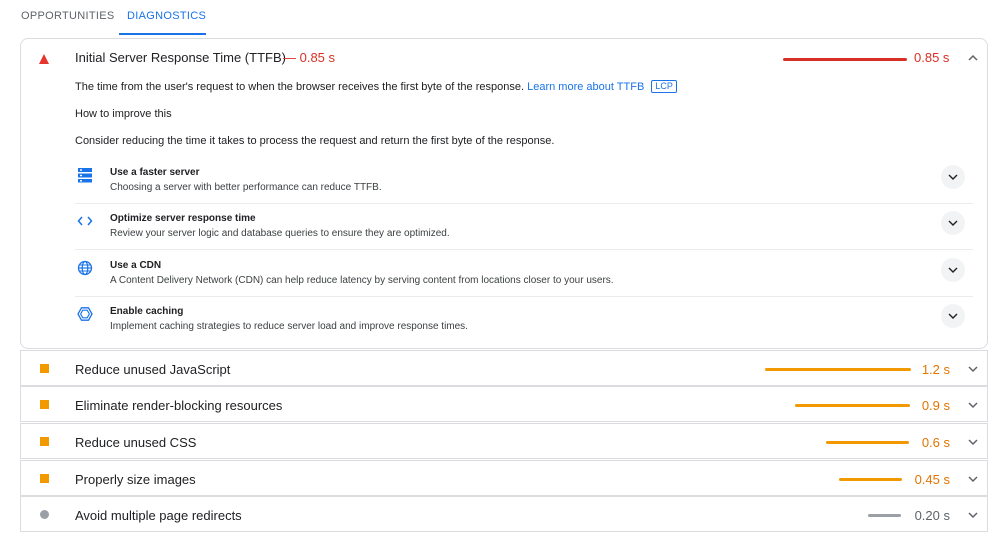 This screenshot has width=1000, height=559. What do you see at coordinates (147, 311) in the screenshot?
I see `suggestion-title: Enable caching` at bounding box center [147, 311].